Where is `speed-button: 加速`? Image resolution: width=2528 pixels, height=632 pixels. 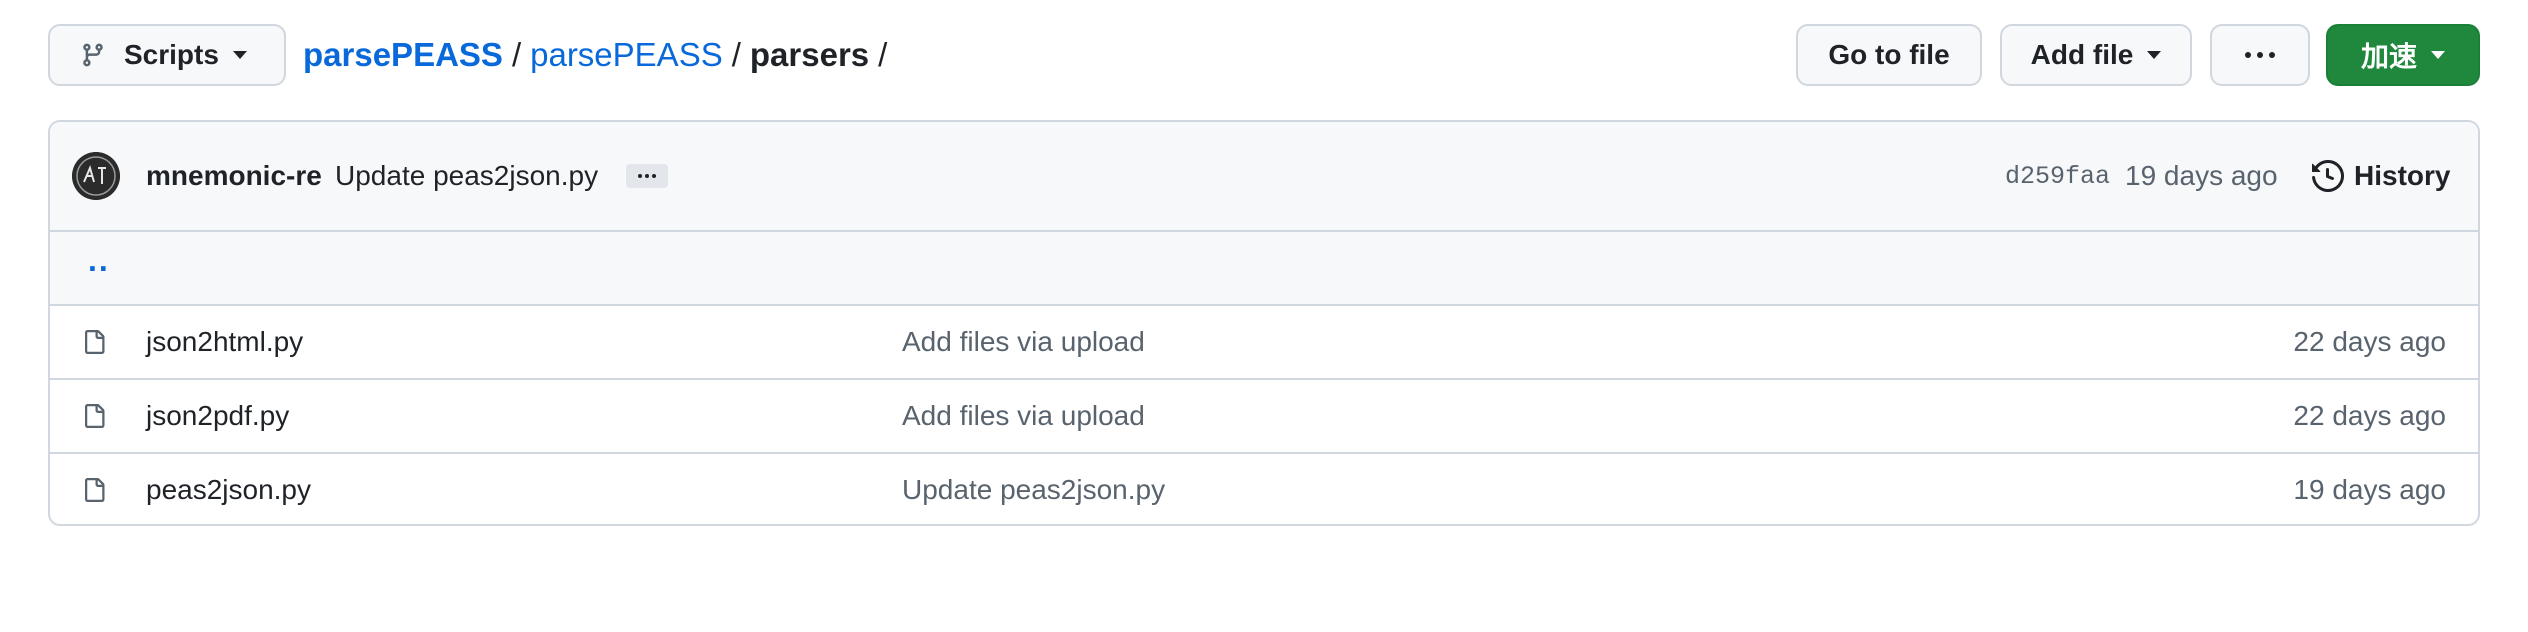 speed-button: 加速 is located at coordinates (2403, 55).